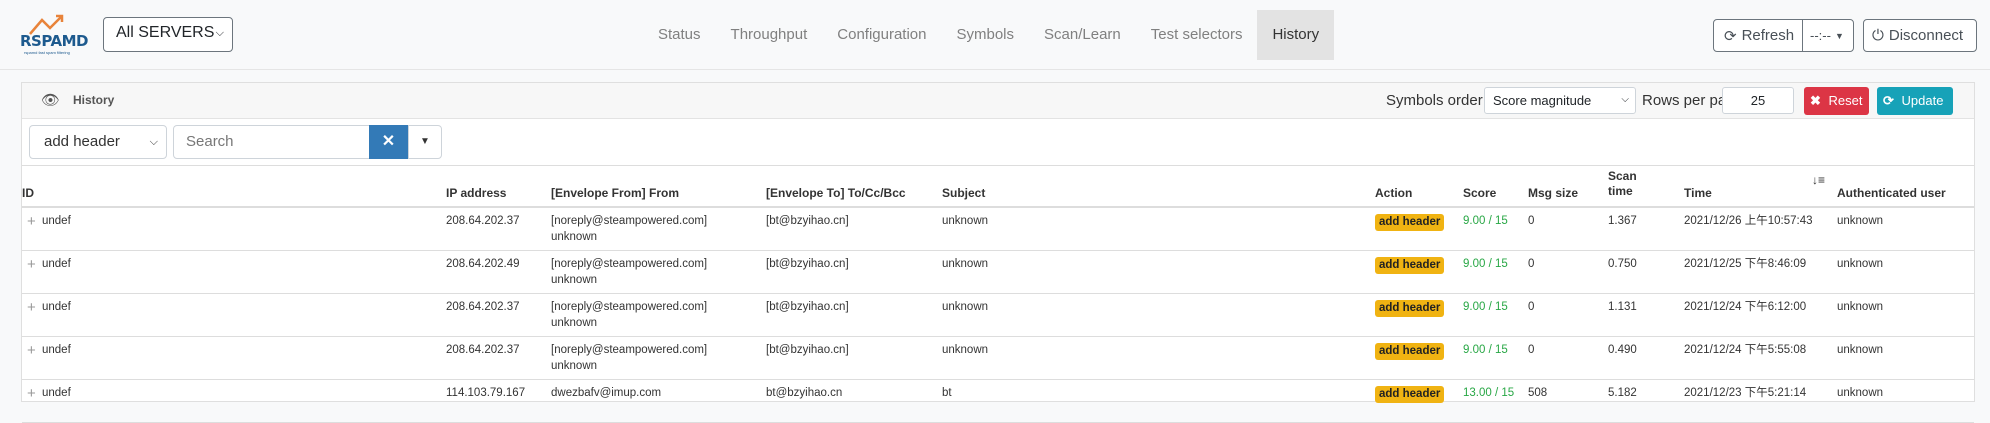 The image size is (1990, 423). What do you see at coordinates (1845, 100) in the screenshot?
I see `reset-label: Reset` at bounding box center [1845, 100].